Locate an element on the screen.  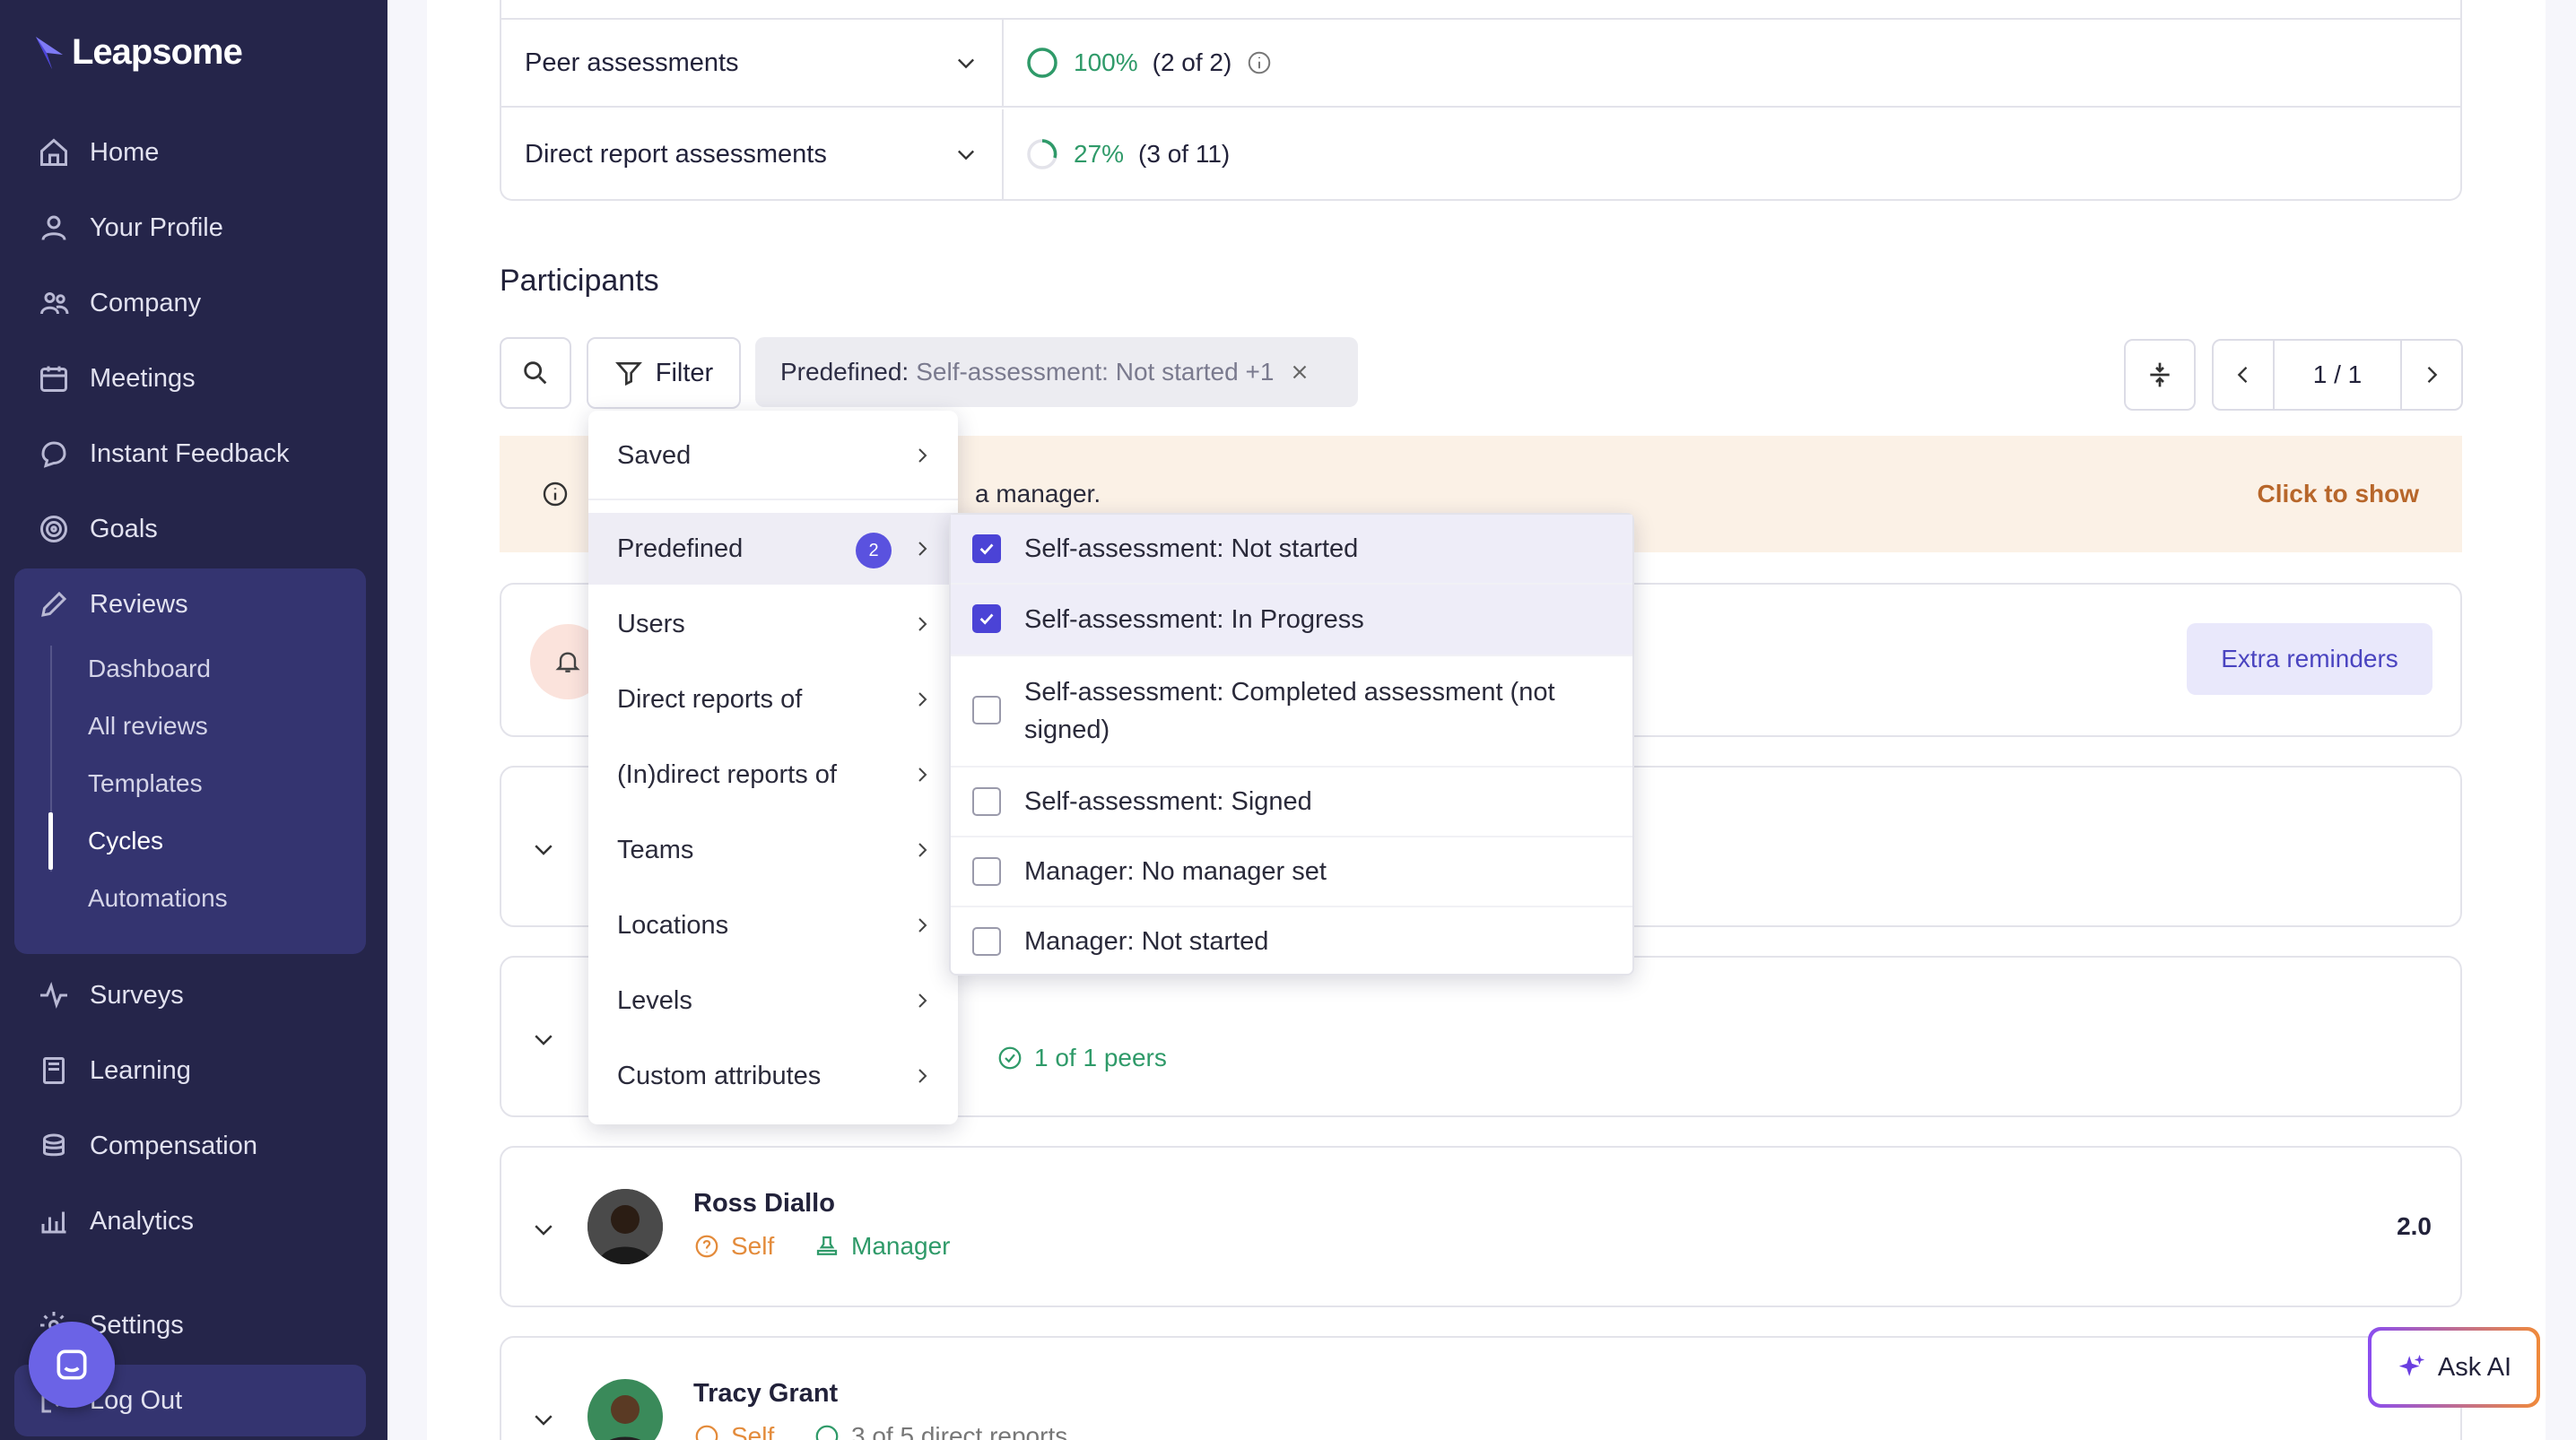
click-to-show-link: Click to show is located at coordinates (2338, 494).